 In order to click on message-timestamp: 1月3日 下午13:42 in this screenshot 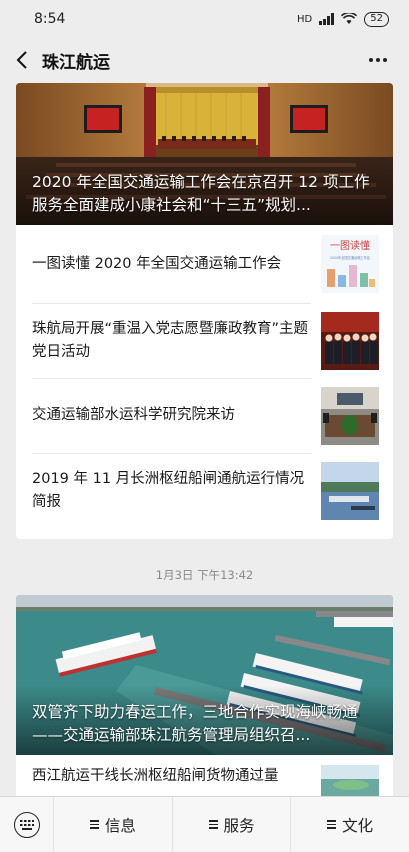, I will do `click(204, 575)`.